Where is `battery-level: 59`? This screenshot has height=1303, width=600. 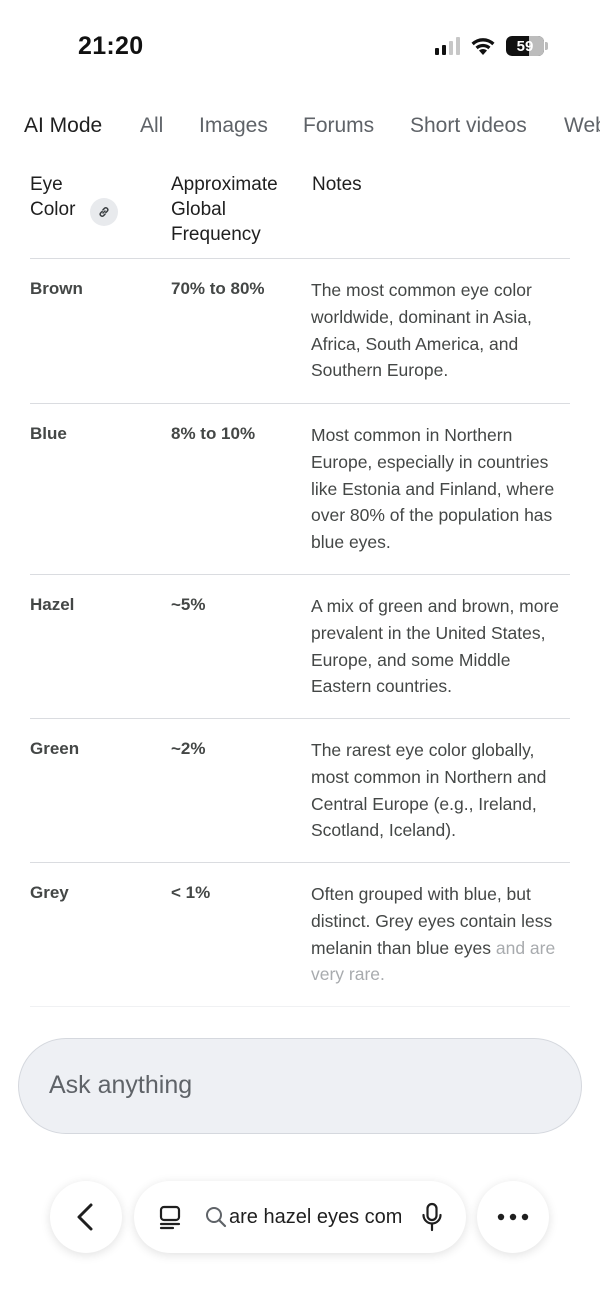 battery-level: 59 is located at coordinates (525, 46).